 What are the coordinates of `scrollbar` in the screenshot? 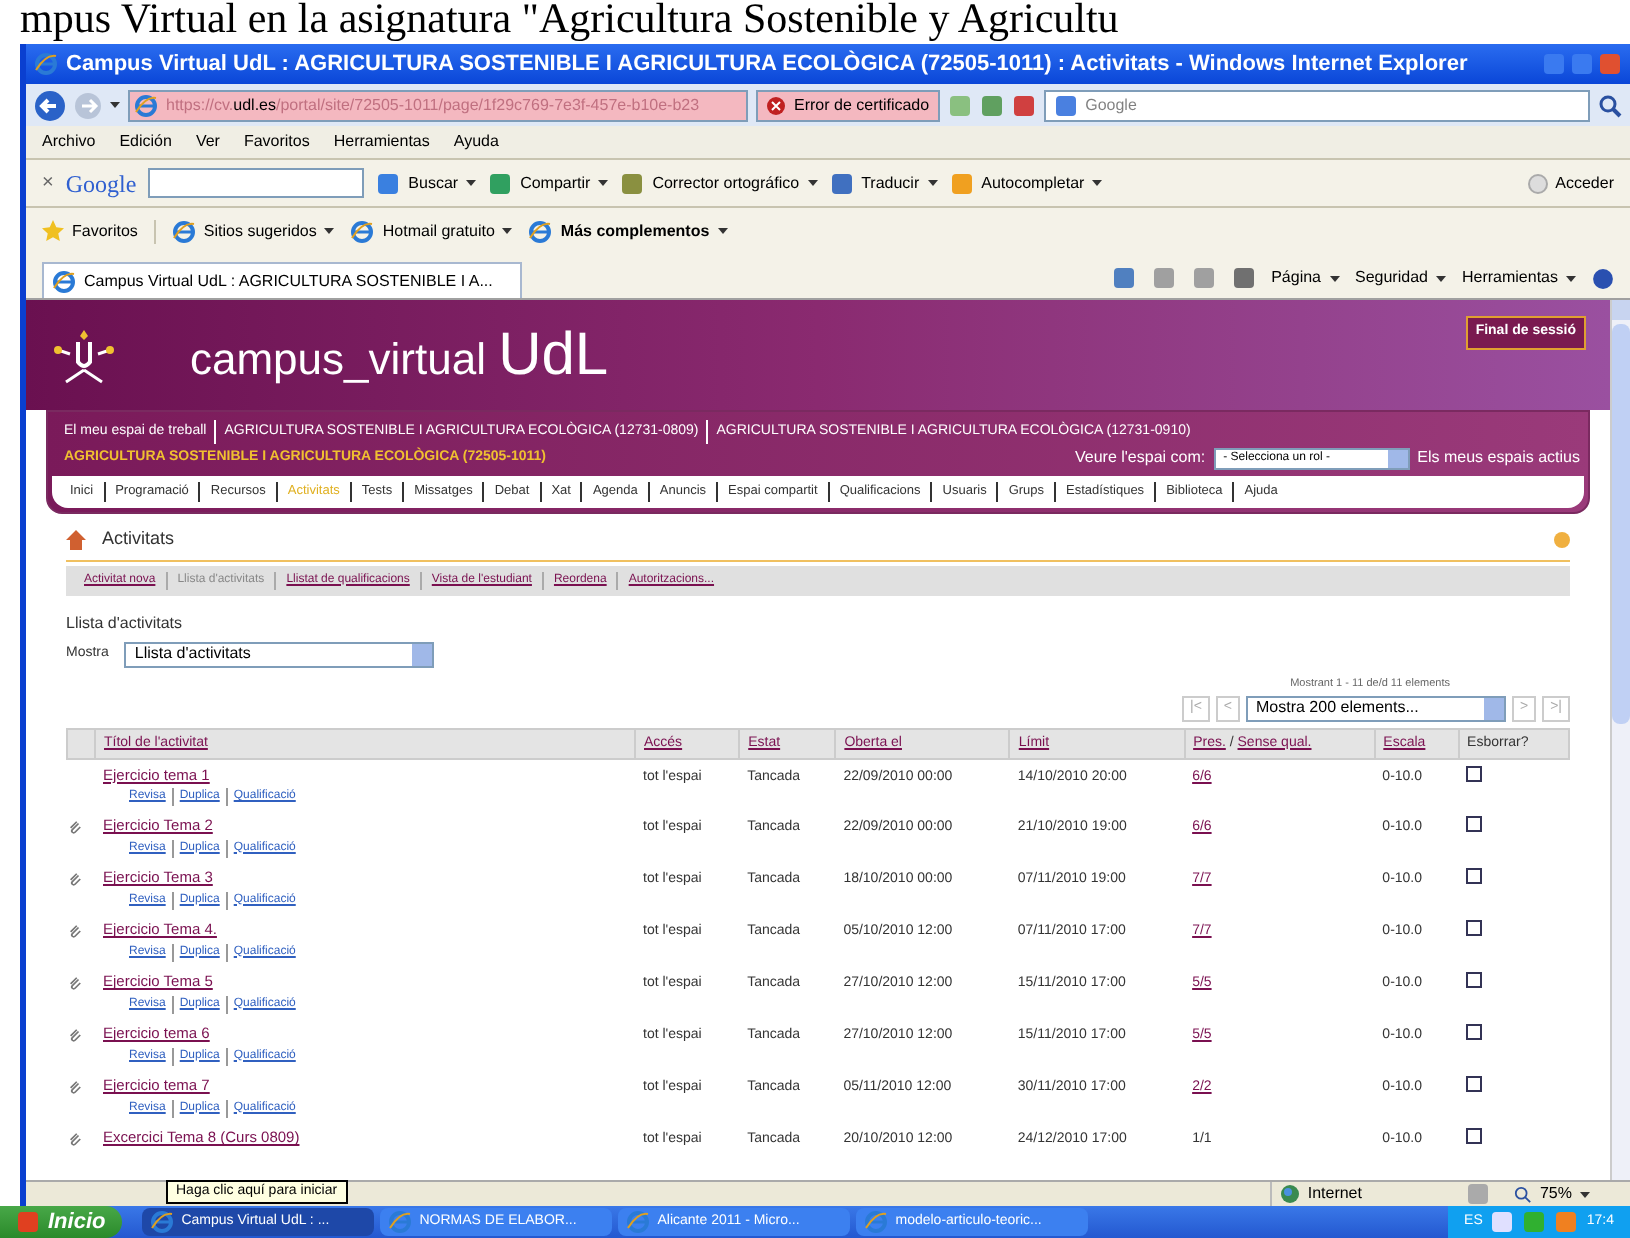 It's located at (1620, 740).